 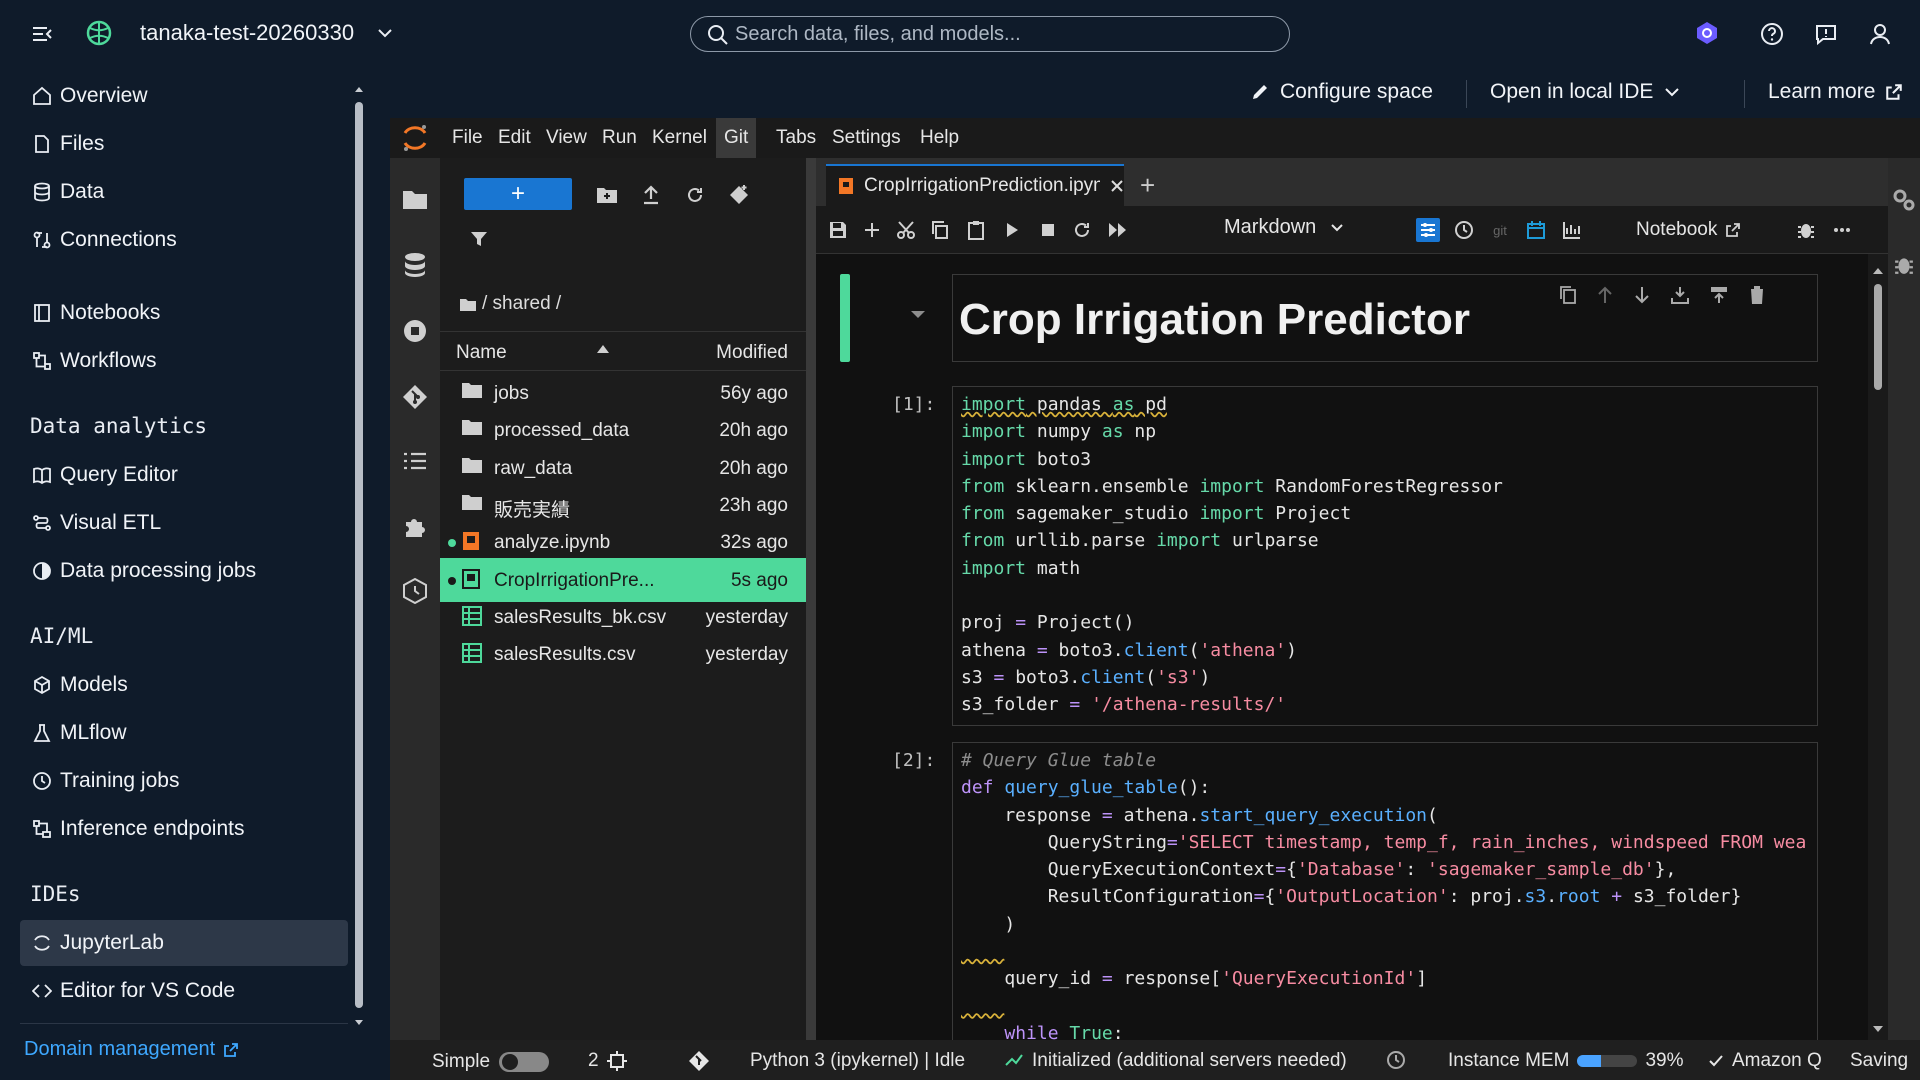 What do you see at coordinates (1719, 295) in the screenshot?
I see `insert-below-icon` at bounding box center [1719, 295].